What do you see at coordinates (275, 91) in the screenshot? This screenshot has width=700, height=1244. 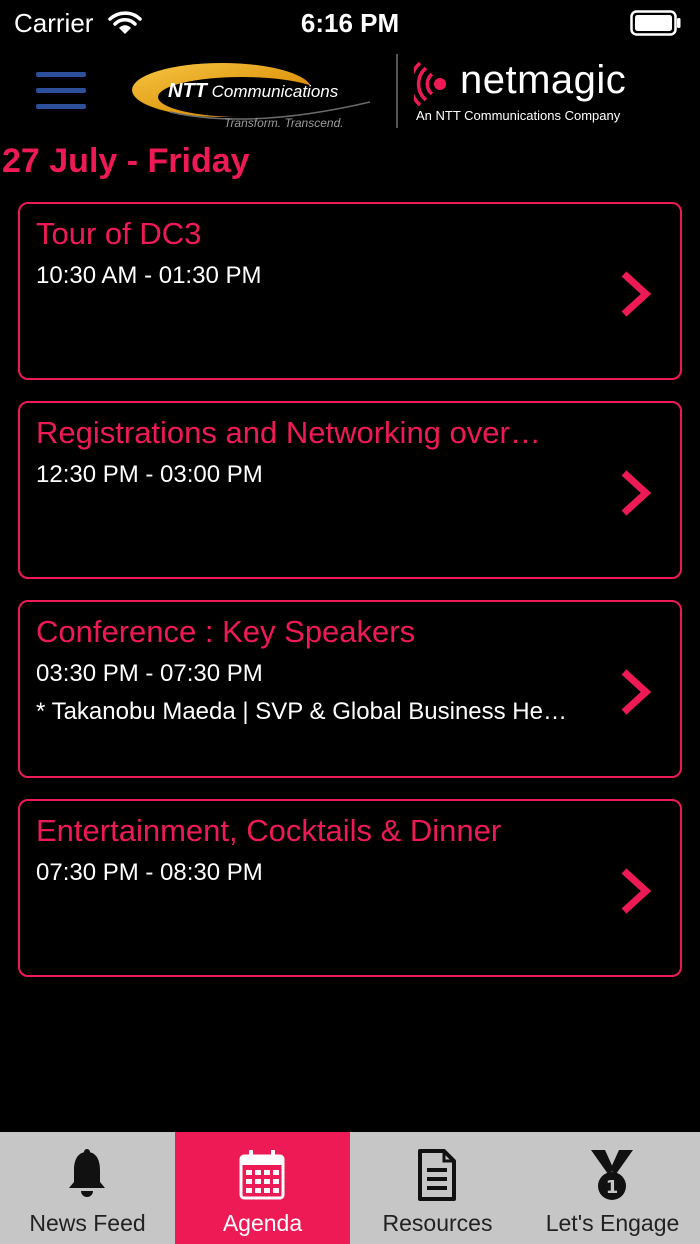 I see `ntt-word: Communications` at bounding box center [275, 91].